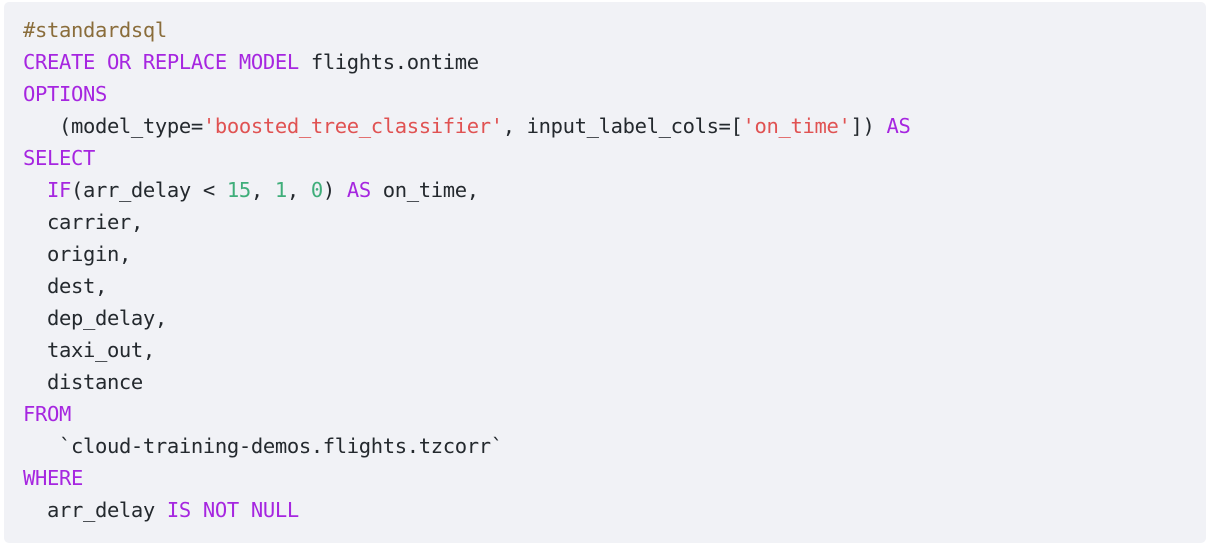  I want to click on code-token-identifier: origin, so click(82, 254).